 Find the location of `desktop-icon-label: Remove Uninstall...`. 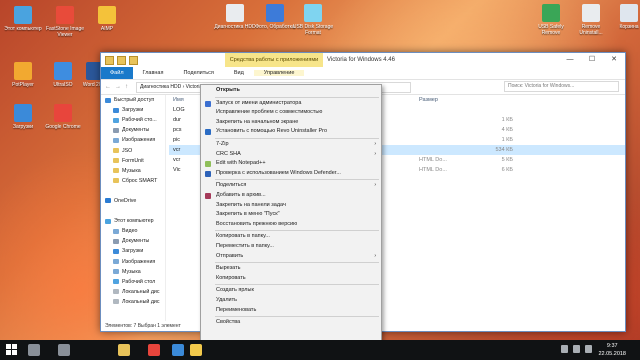

desktop-icon-label: Remove Uninstall... is located at coordinates (591, 30).